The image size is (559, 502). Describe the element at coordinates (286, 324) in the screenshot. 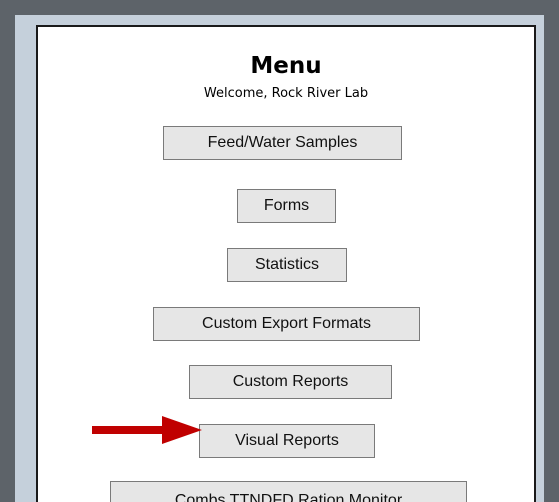

I see `custom-export-formats-button: Custom Export Formats` at that location.